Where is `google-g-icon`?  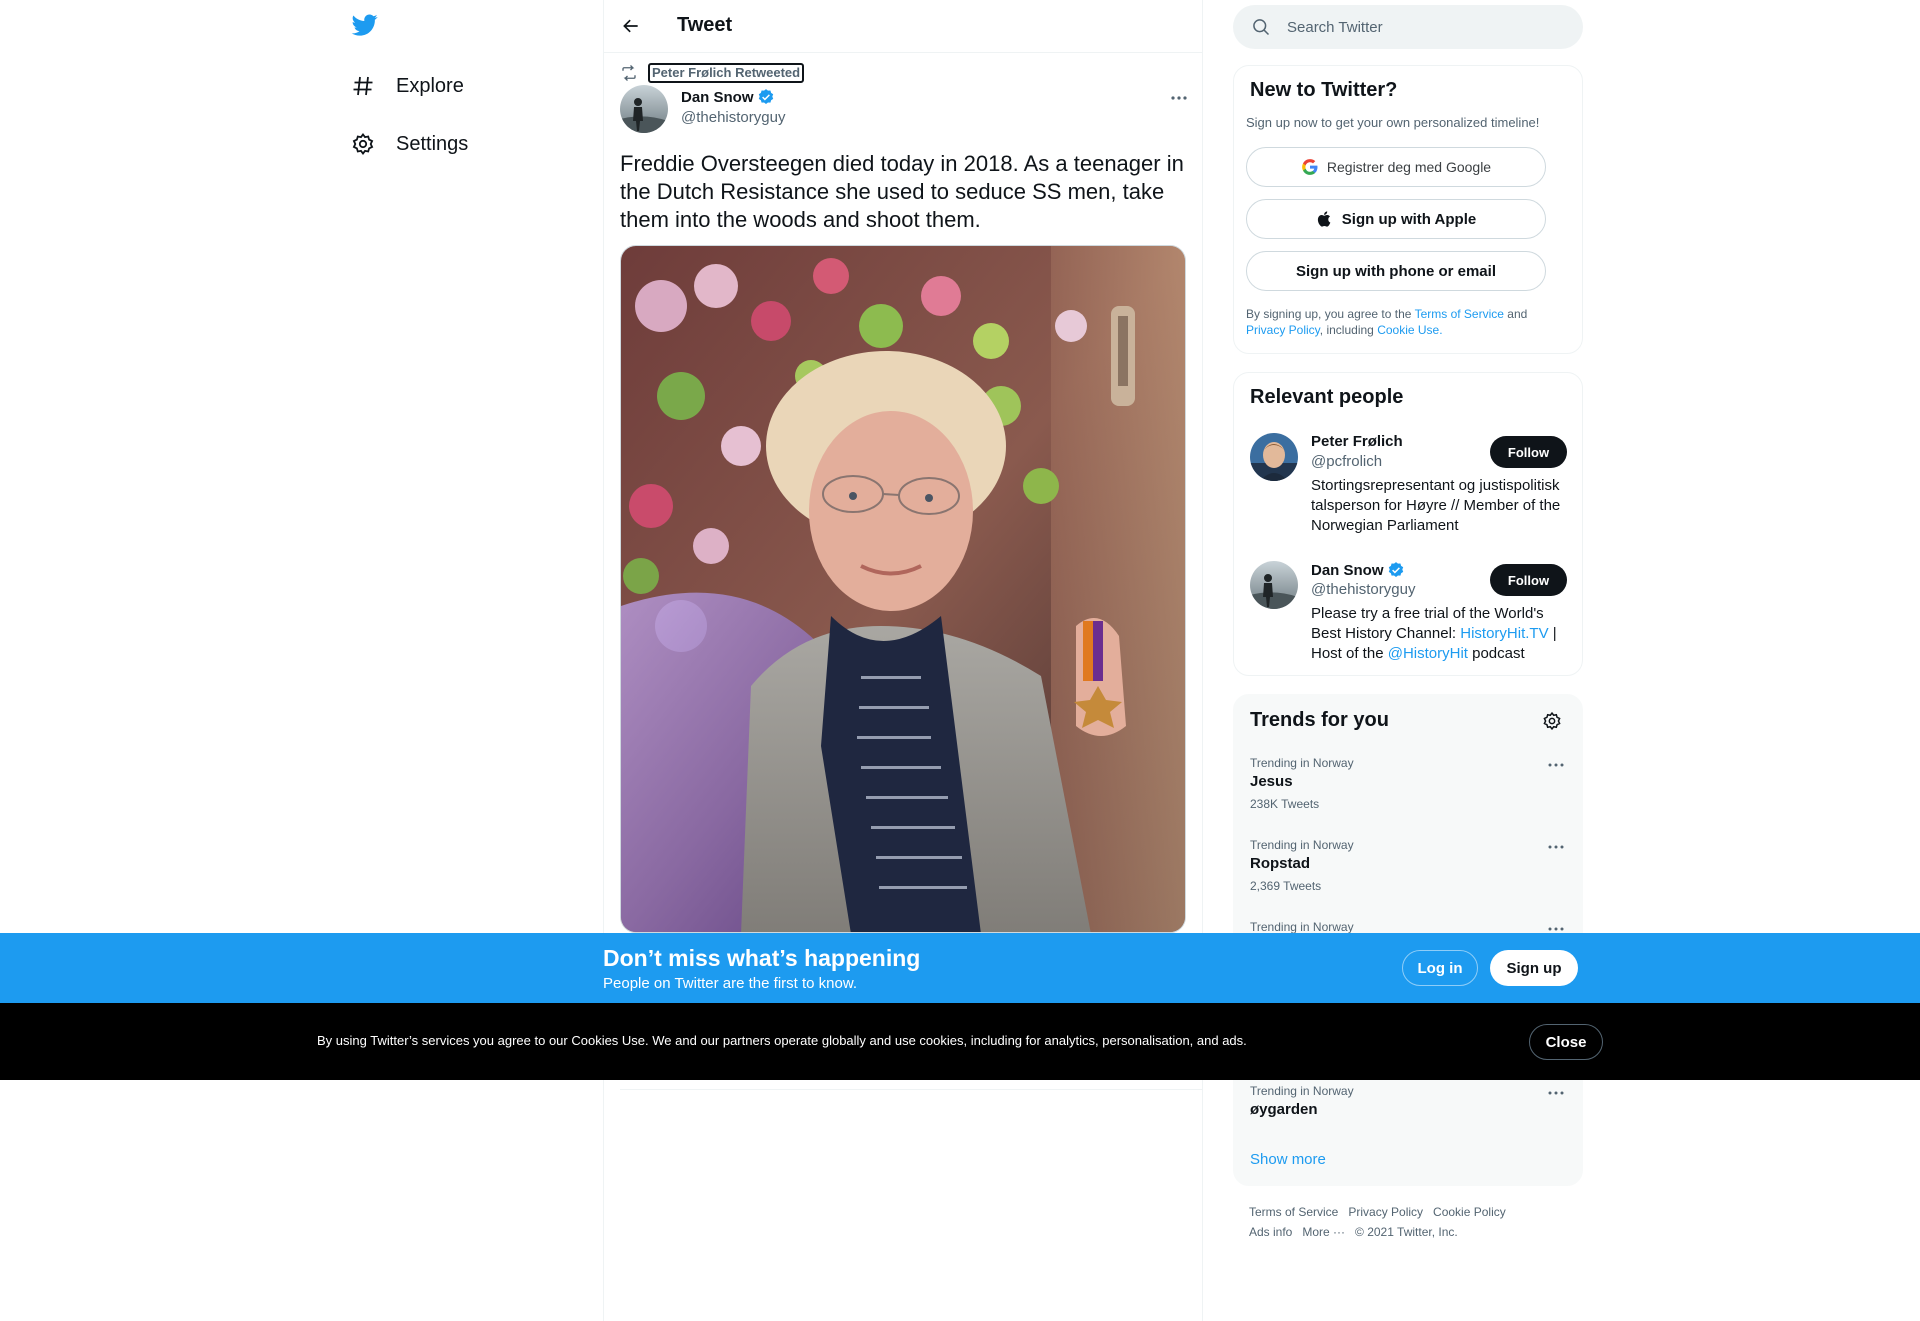
google-g-icon is located at coordinates (1310, 167).